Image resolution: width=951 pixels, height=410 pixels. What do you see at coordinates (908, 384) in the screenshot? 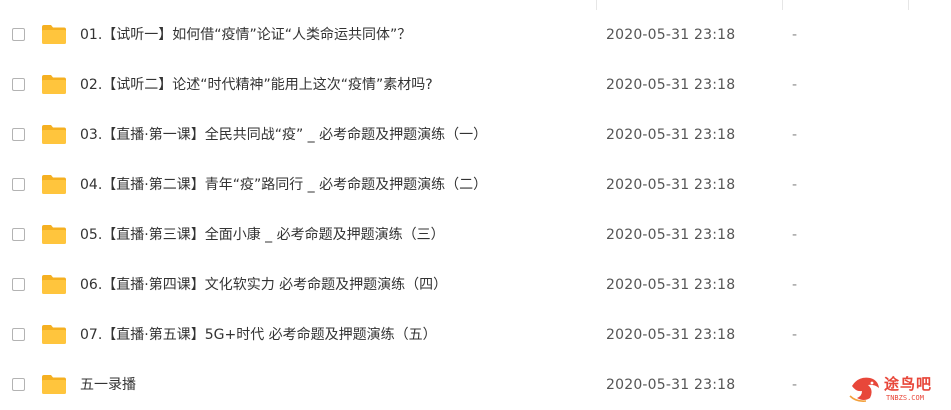
I see `watermark-text: 途鸟吧` at bounding box center [908, 384].